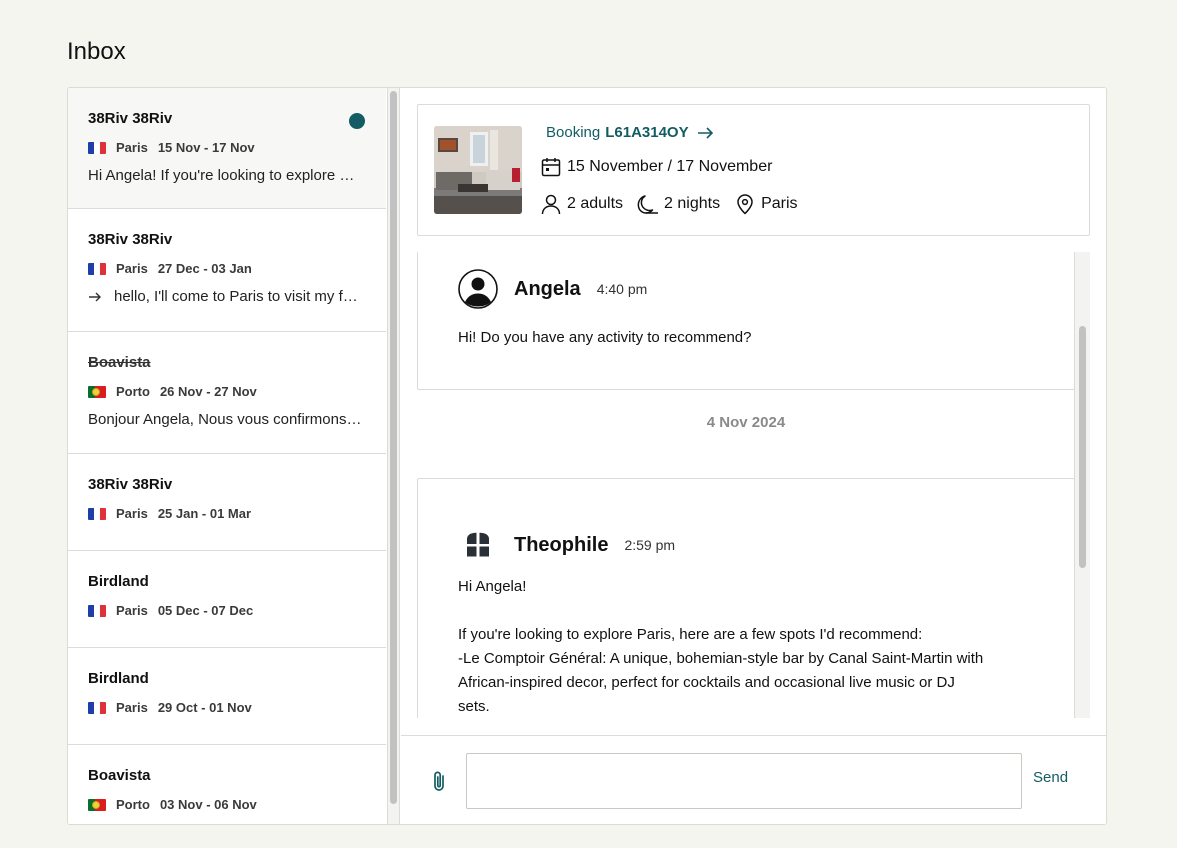 Image resolution: width=1177 pixels, height=848 pixels. Describe the element at coordinates (746, 422) in the screenshot. I see `date-separator: 4 Nov 2024` at that location.